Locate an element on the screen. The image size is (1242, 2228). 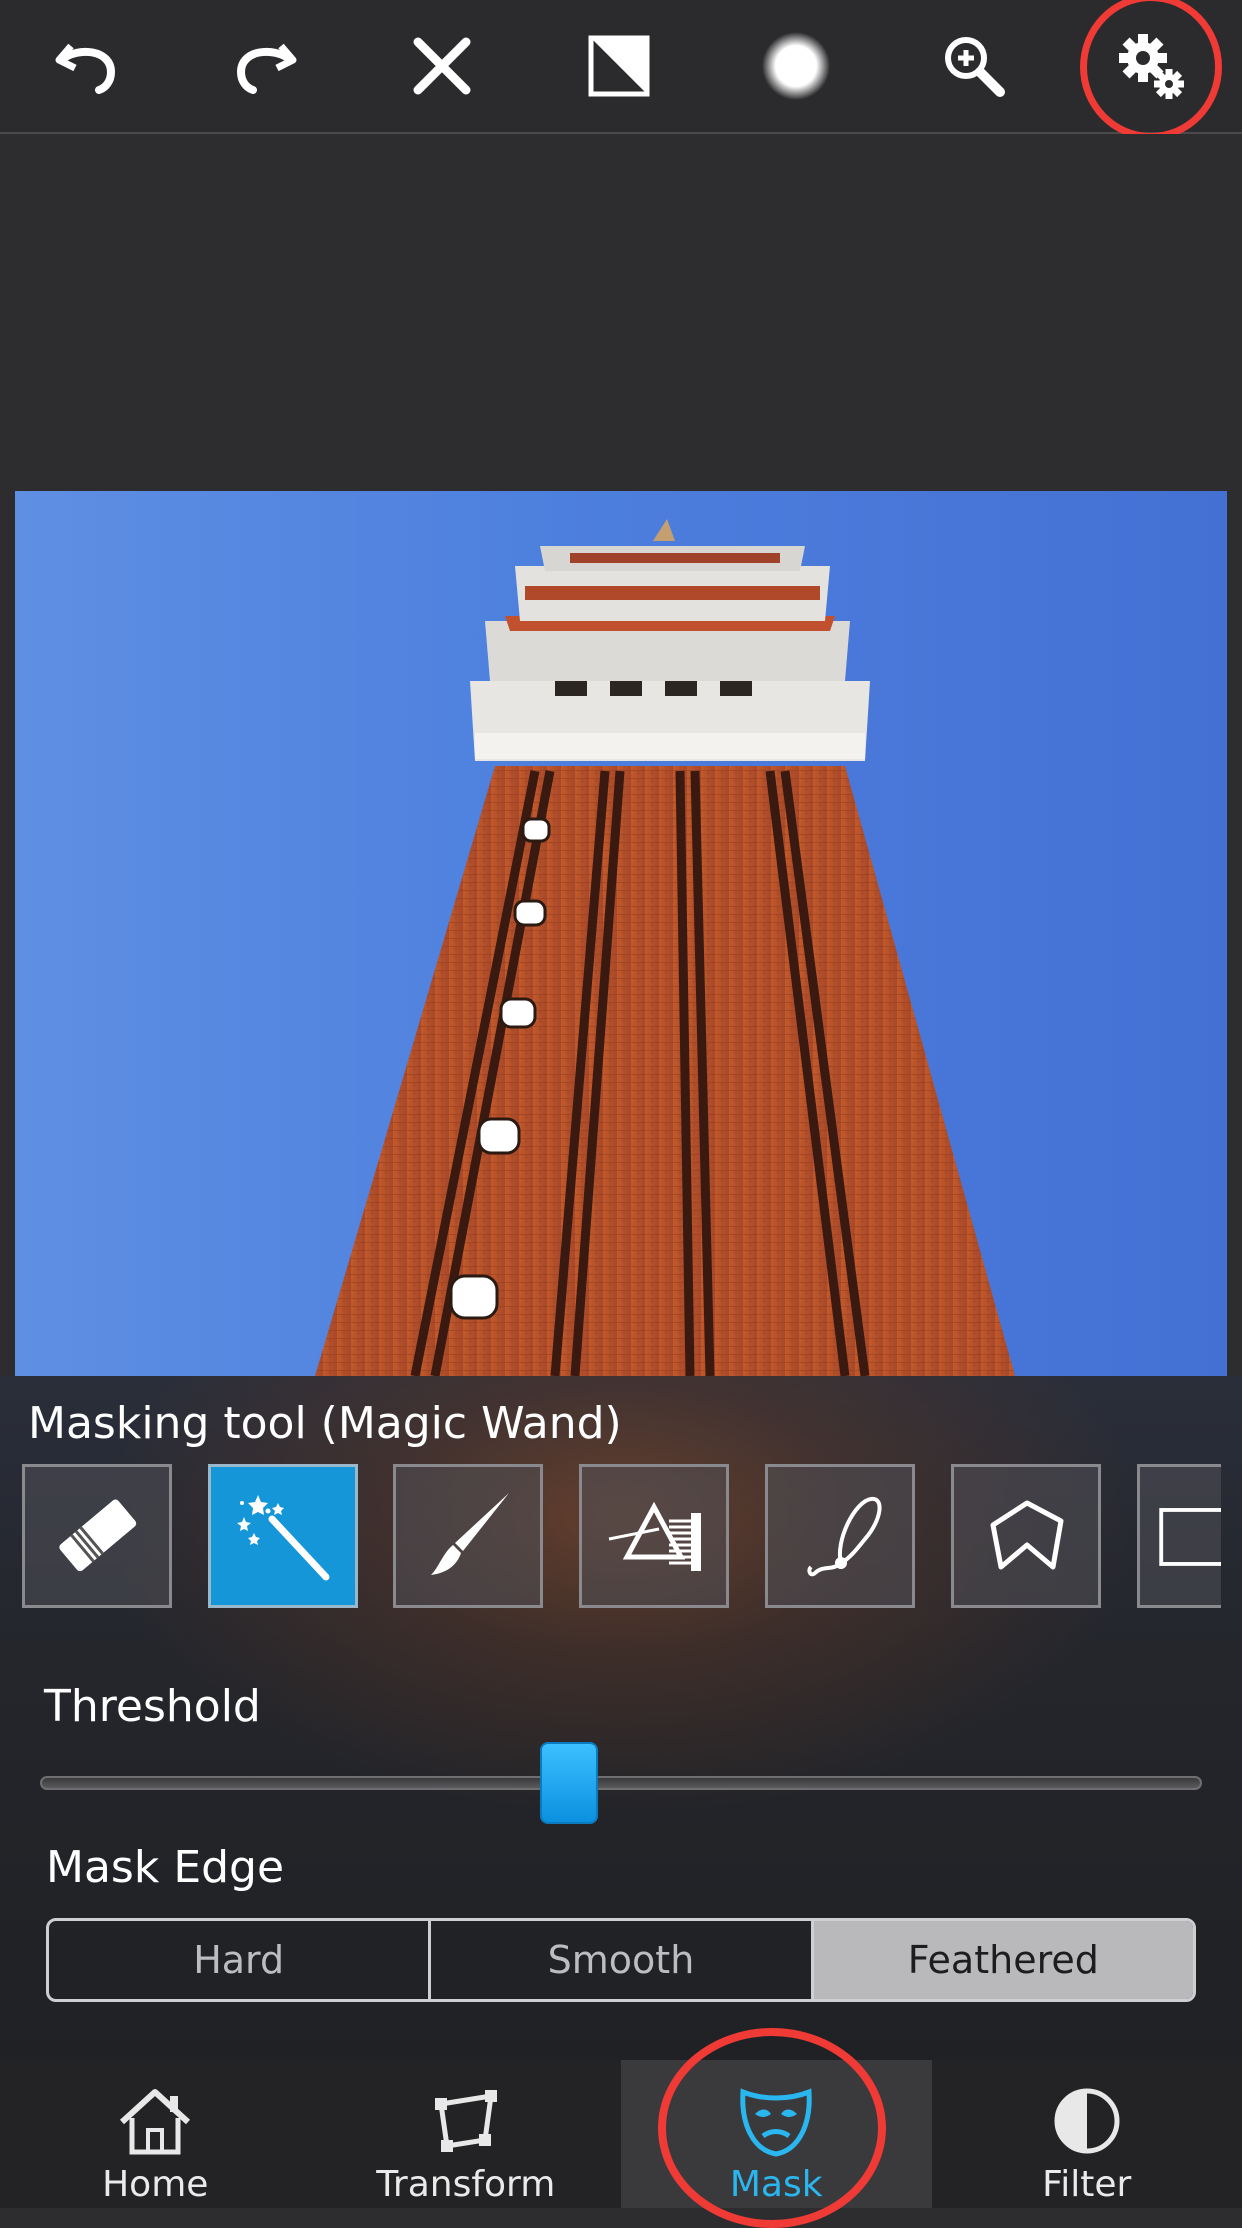
undo-icon is located at coordinates (87, 66).